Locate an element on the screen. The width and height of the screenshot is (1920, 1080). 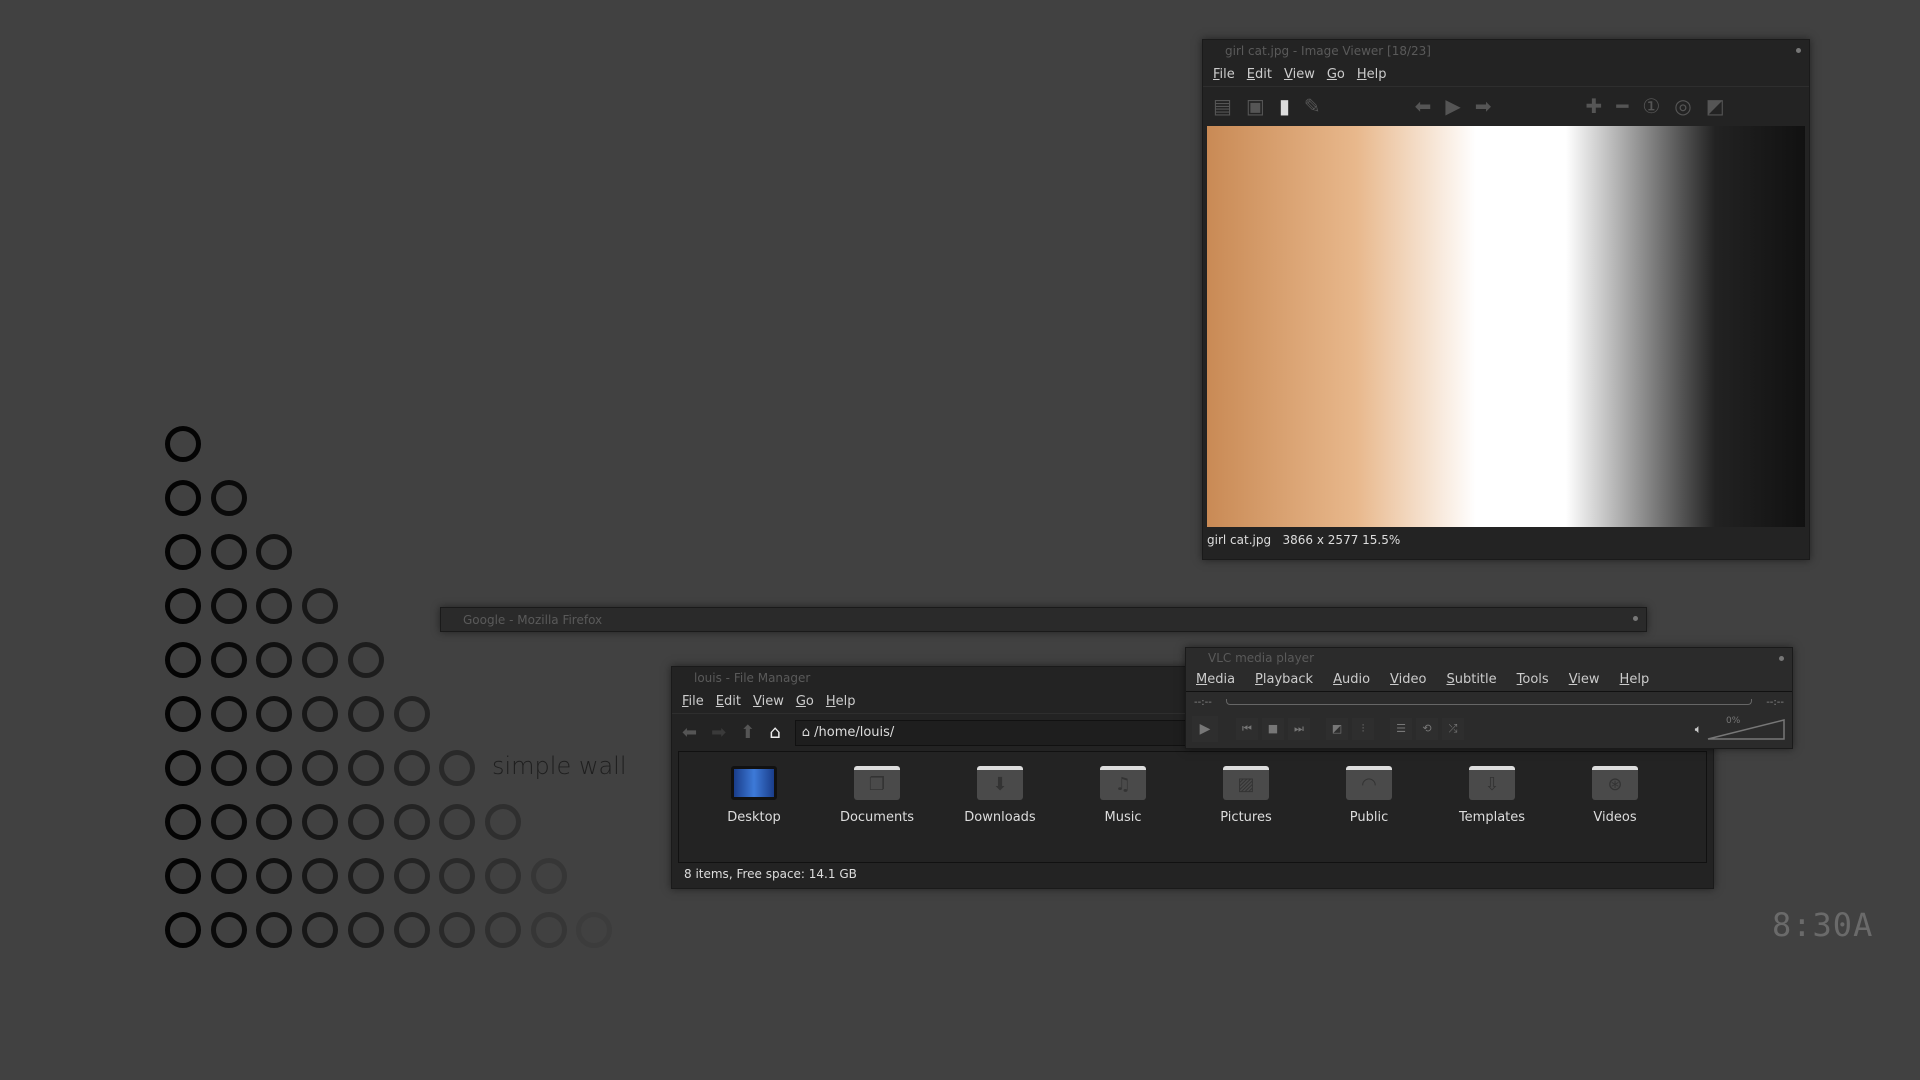
save-icon: ▣ is located at coordinates (1255, 106).